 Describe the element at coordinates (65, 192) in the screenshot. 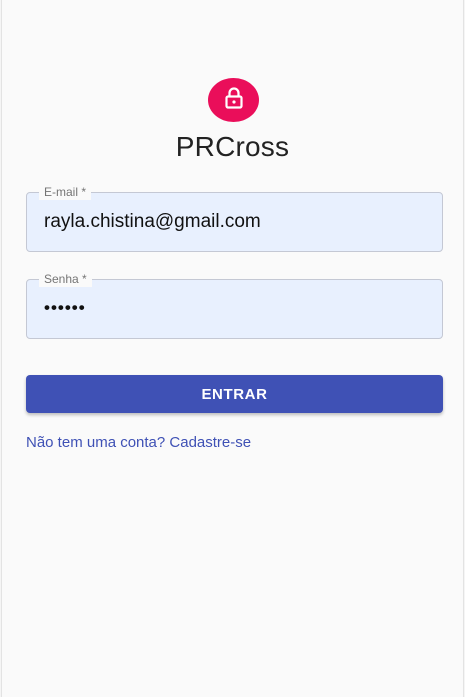

I see `email-label: E-mail *` at that location.